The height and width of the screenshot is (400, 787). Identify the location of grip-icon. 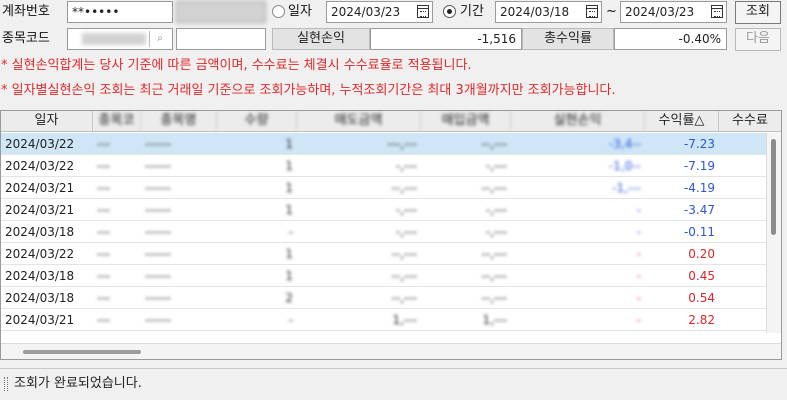
(6, 384).